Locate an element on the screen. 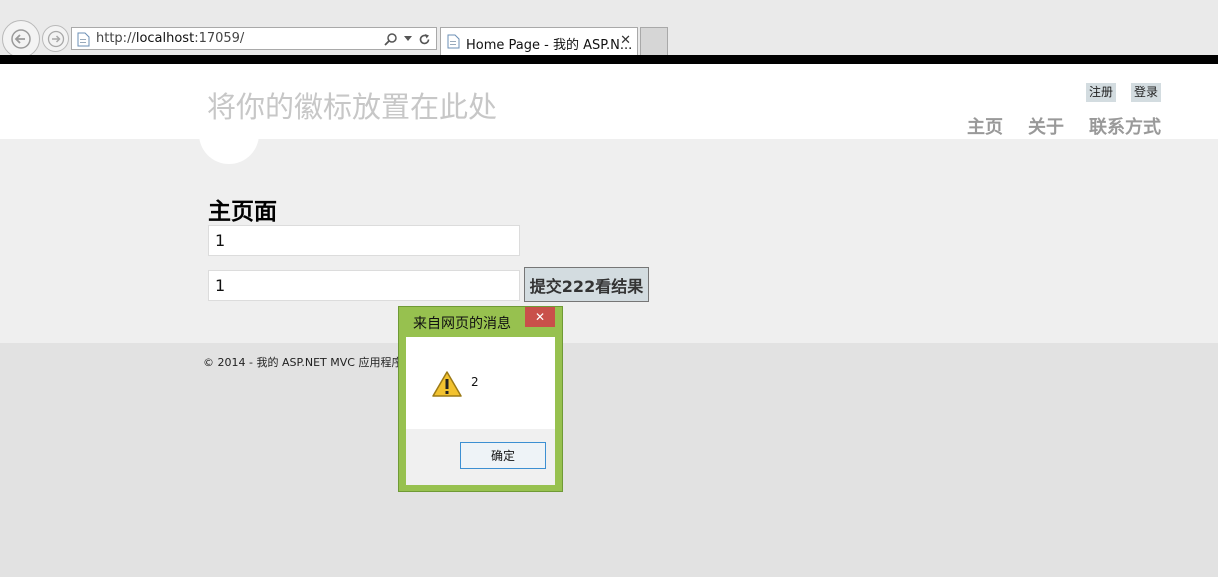 The width and height of the screenshot is (1218, 577). site-title: 将你的徽标放置在此处 is located at coordinates (352, 105).